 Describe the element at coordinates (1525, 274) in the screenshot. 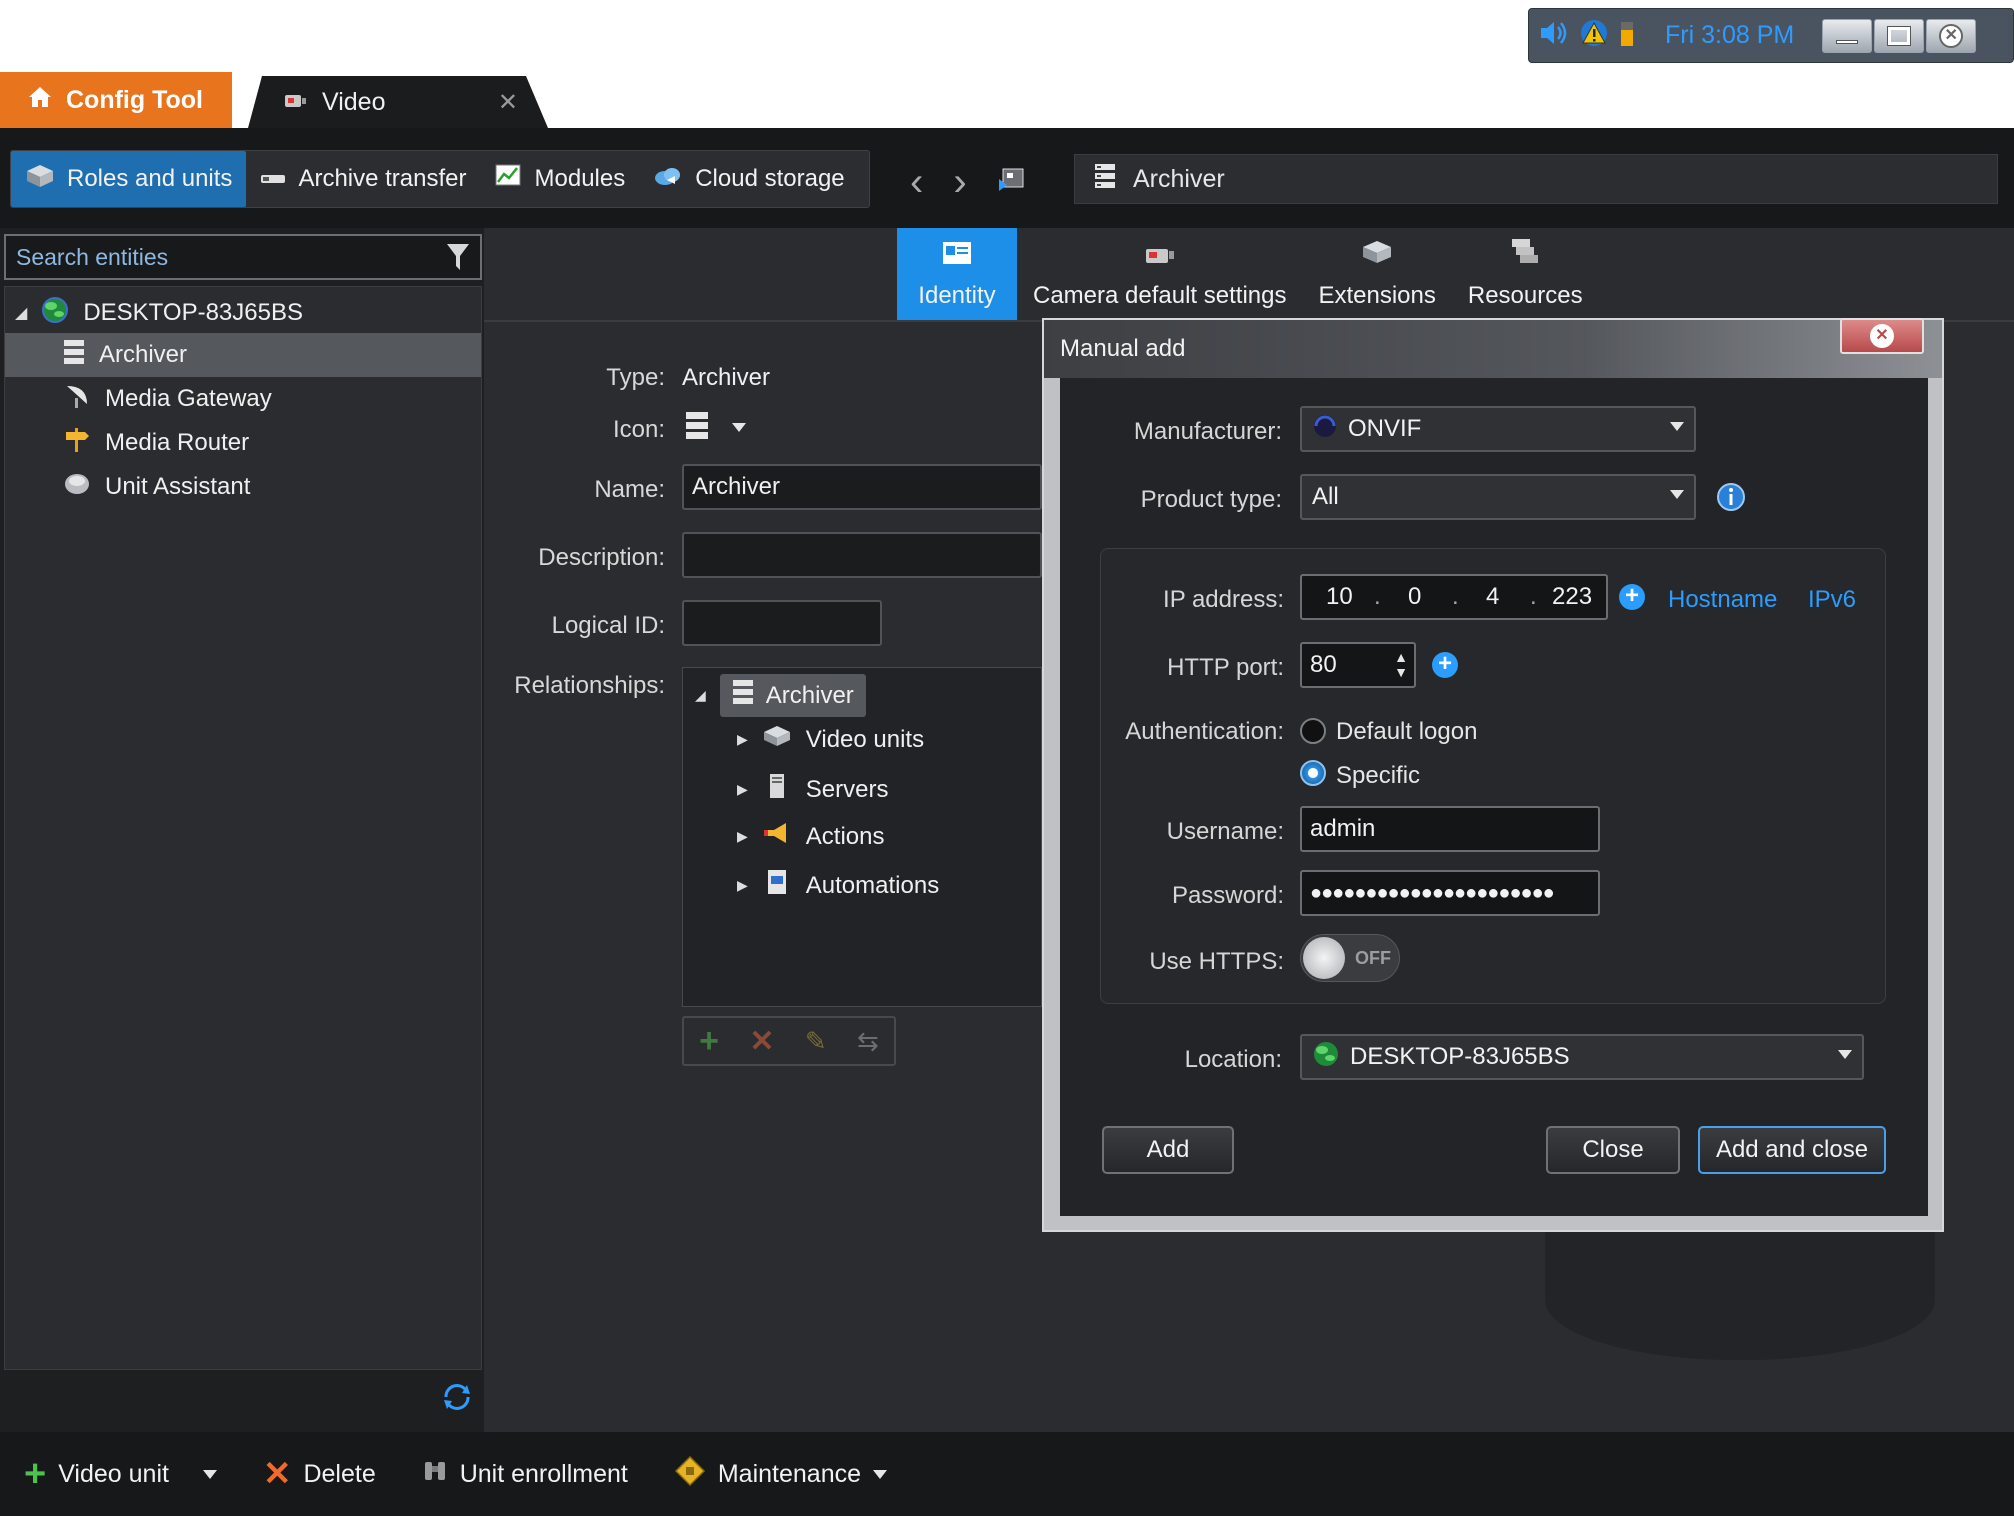

I see `tab-resources: Resources` at that location.